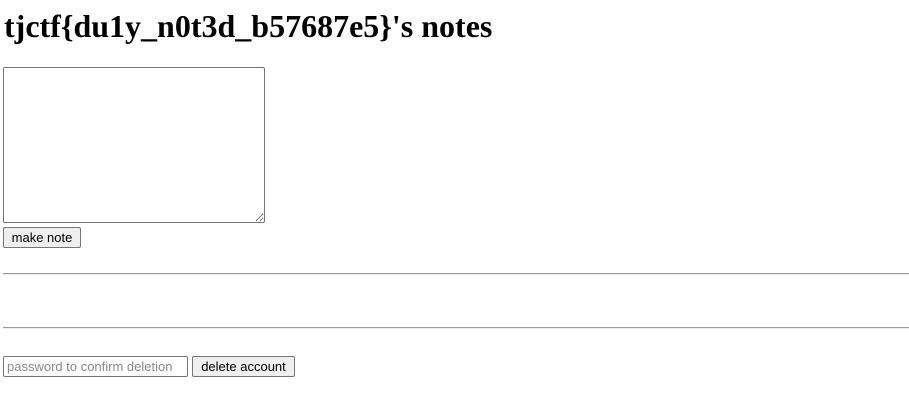  I want to click on note-form: make note, so click(134, 157).